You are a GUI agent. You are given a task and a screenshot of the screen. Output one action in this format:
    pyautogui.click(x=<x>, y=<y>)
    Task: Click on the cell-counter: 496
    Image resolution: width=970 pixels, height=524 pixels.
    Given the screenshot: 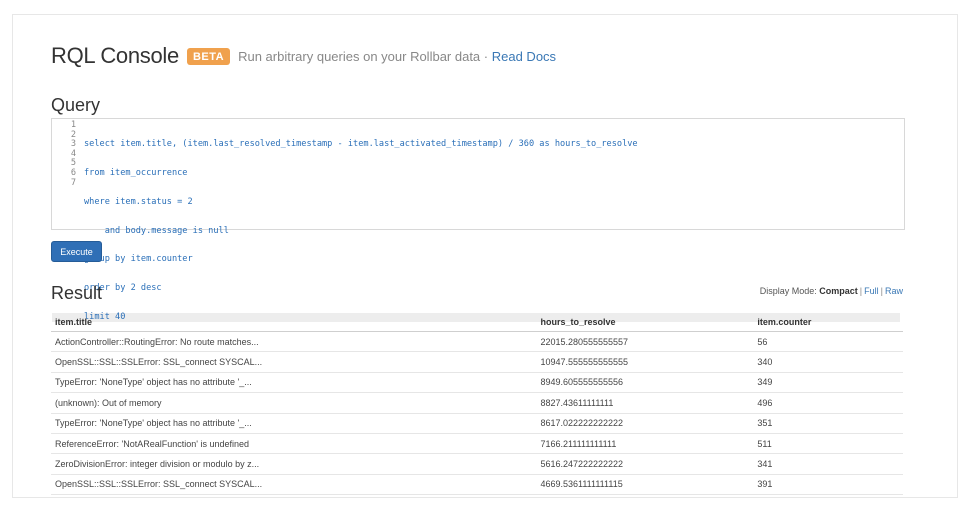 What is the action you would take?
    pyautogui.click(x=828, y=403)
    